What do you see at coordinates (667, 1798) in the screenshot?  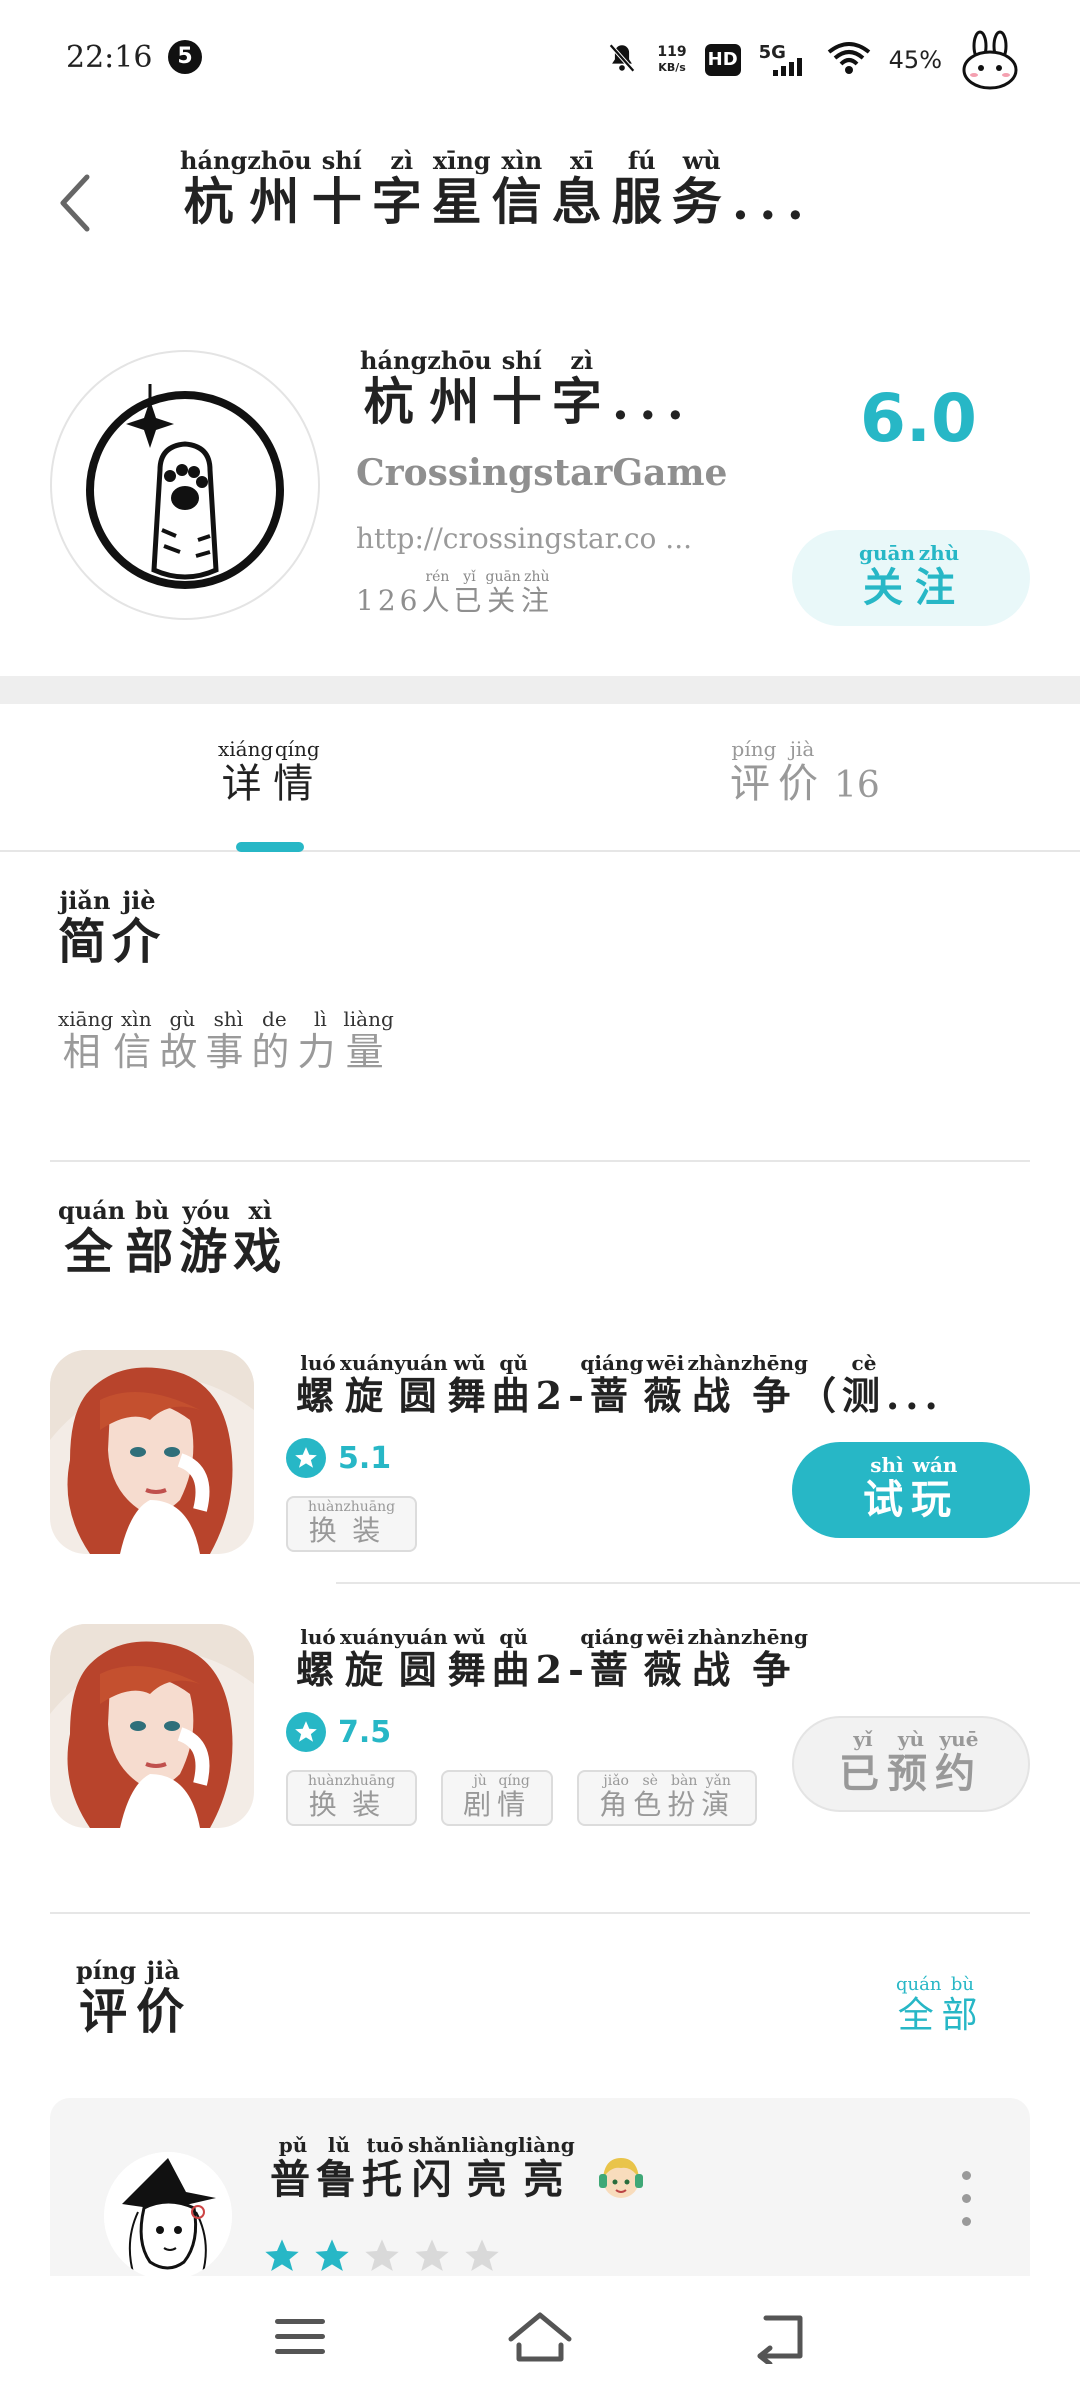 I see `game-tag: 角jiǎo 色sè 扮bàn 演yǎn` at bounding box center [667, 1798].